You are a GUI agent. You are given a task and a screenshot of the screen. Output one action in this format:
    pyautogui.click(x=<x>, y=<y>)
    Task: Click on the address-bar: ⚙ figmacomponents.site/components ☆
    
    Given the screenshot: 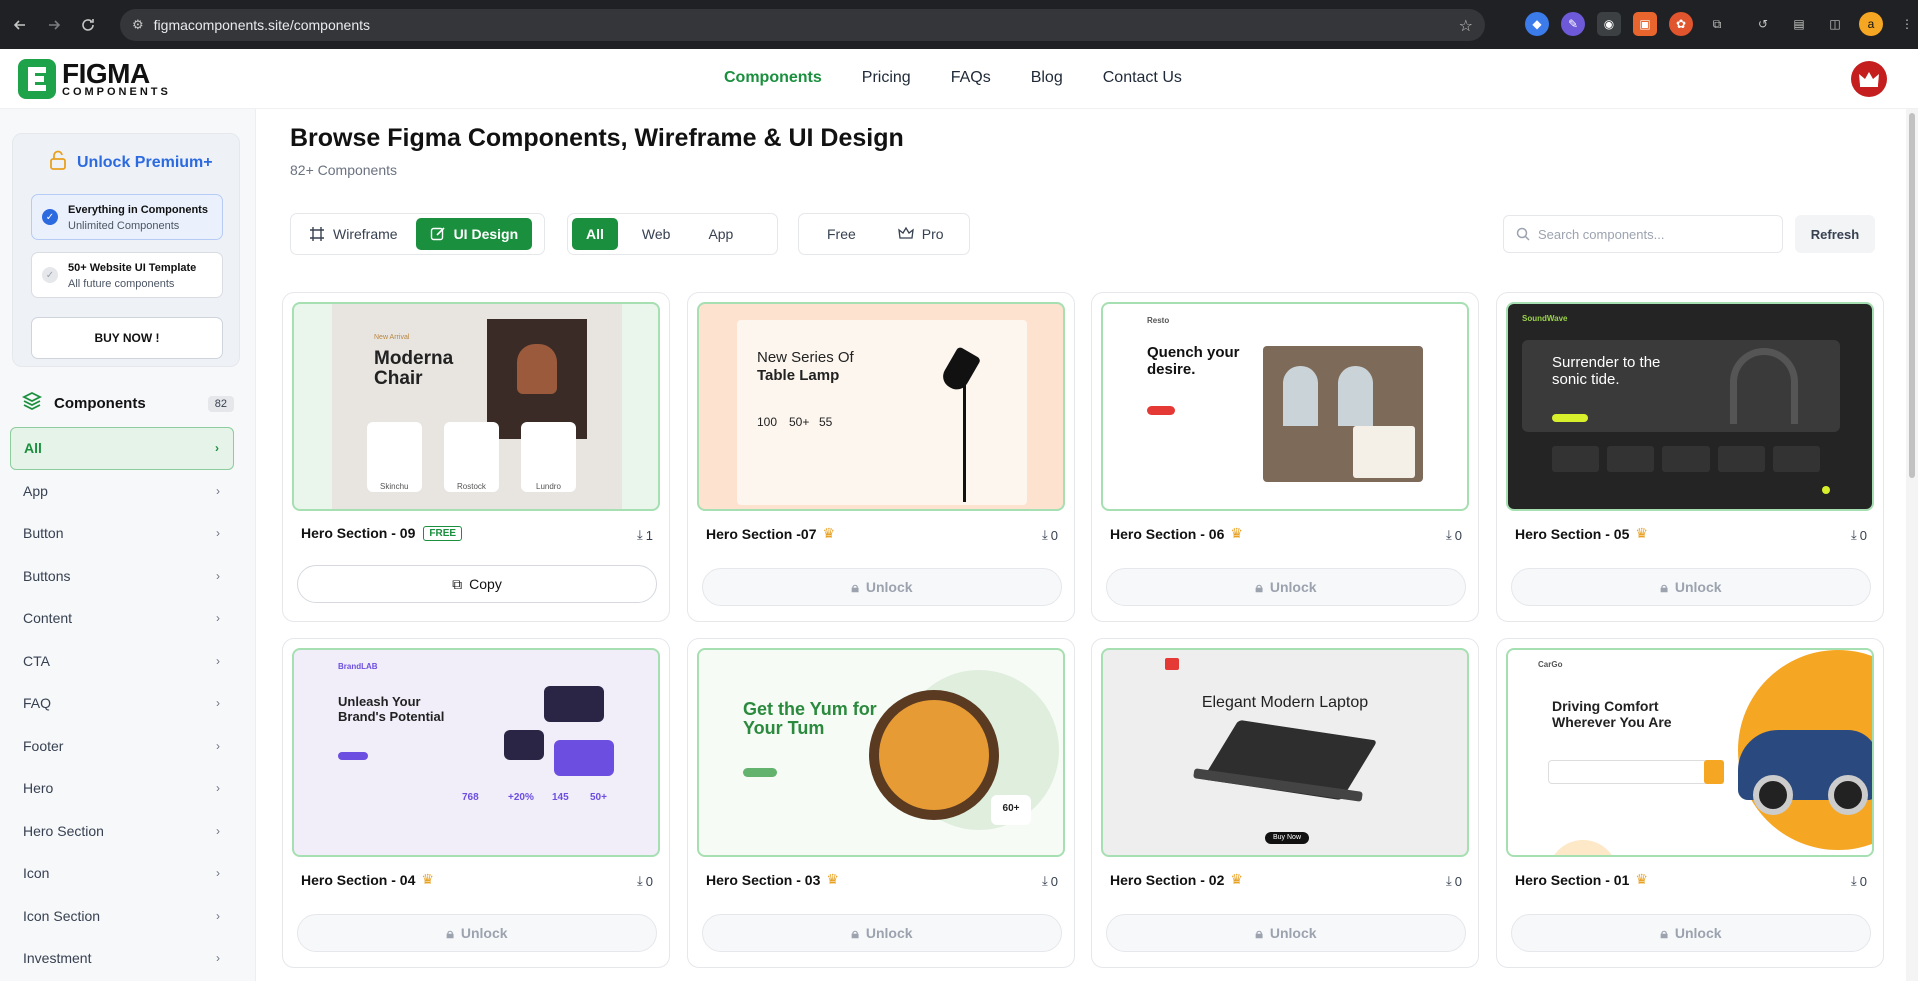 What is the action you would take?
    pyautogui.click(x=802, y=25)
    